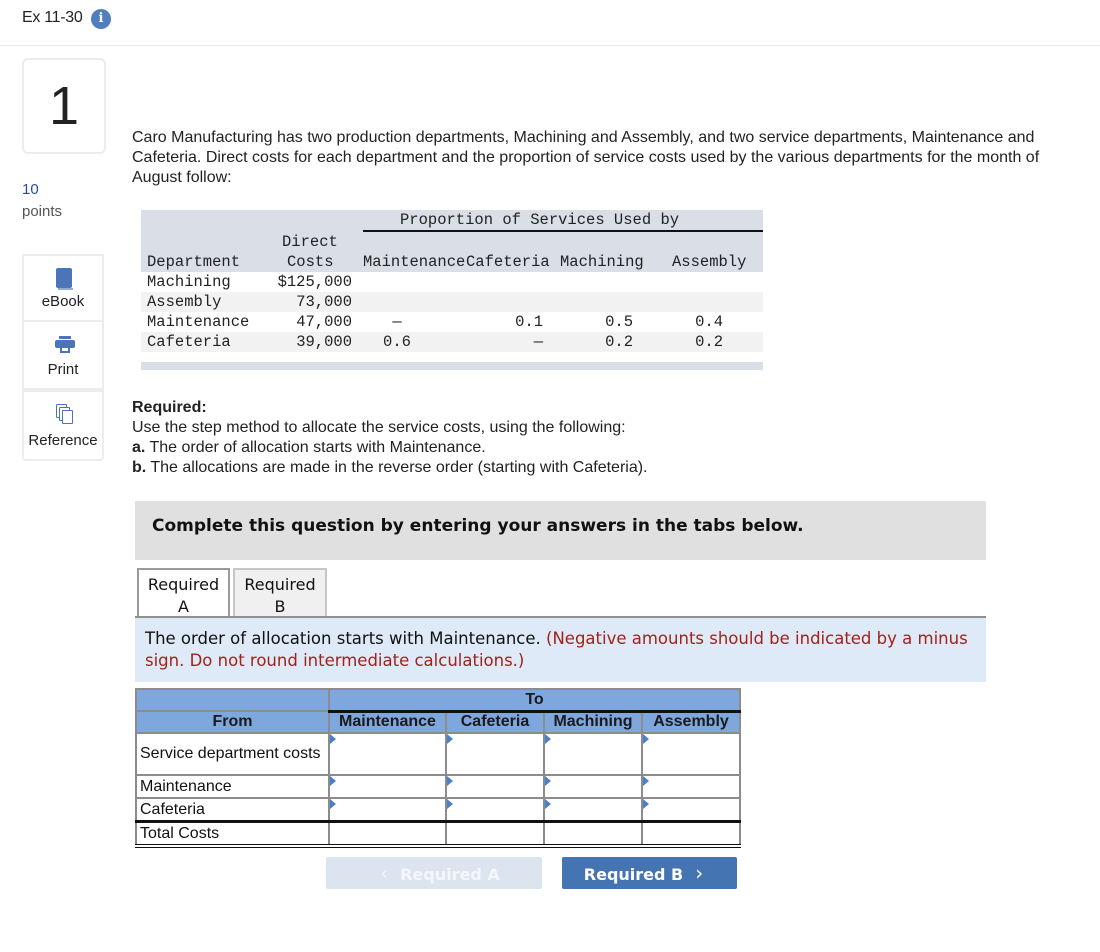 The image size is (1100, 952). I want to click on group-header-underline, so click(563, 231).